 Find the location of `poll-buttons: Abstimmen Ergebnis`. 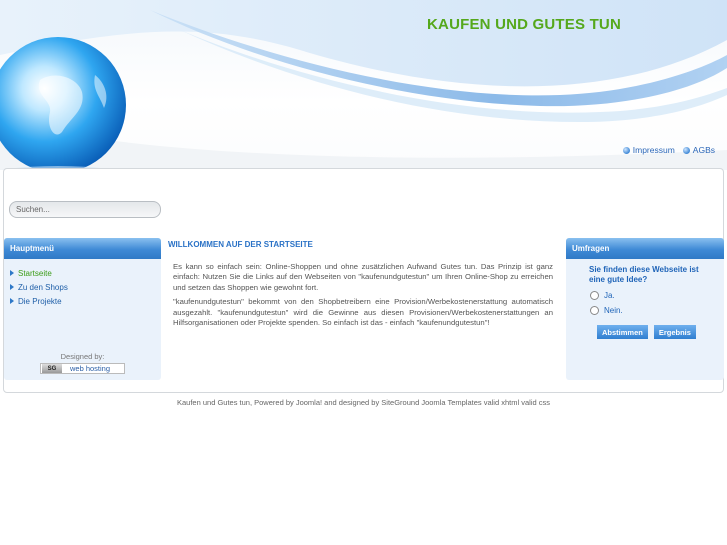

poll-buttons: Abstimmen Ergebnis is located at coordinates (645, 328).